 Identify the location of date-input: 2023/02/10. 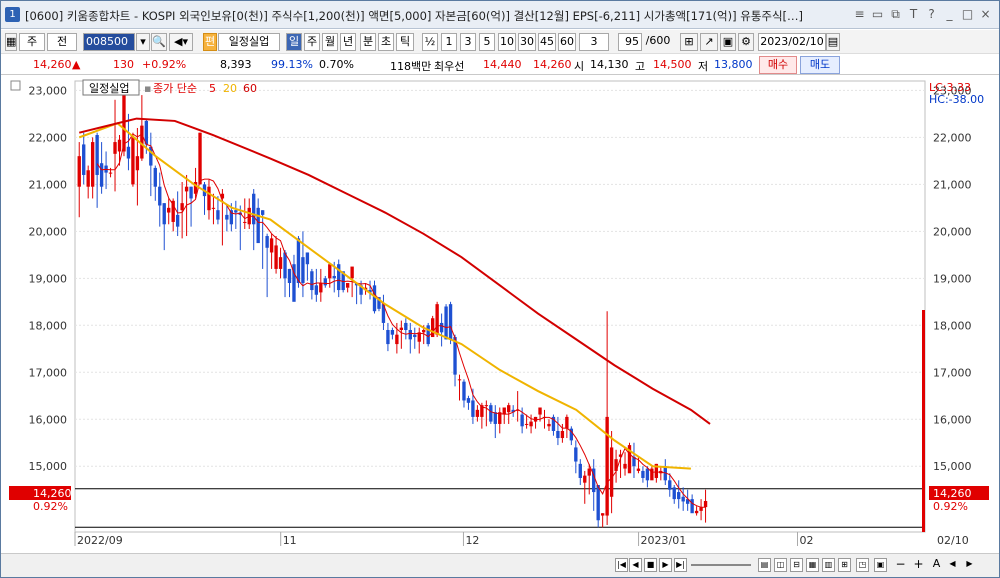
(792, 42).